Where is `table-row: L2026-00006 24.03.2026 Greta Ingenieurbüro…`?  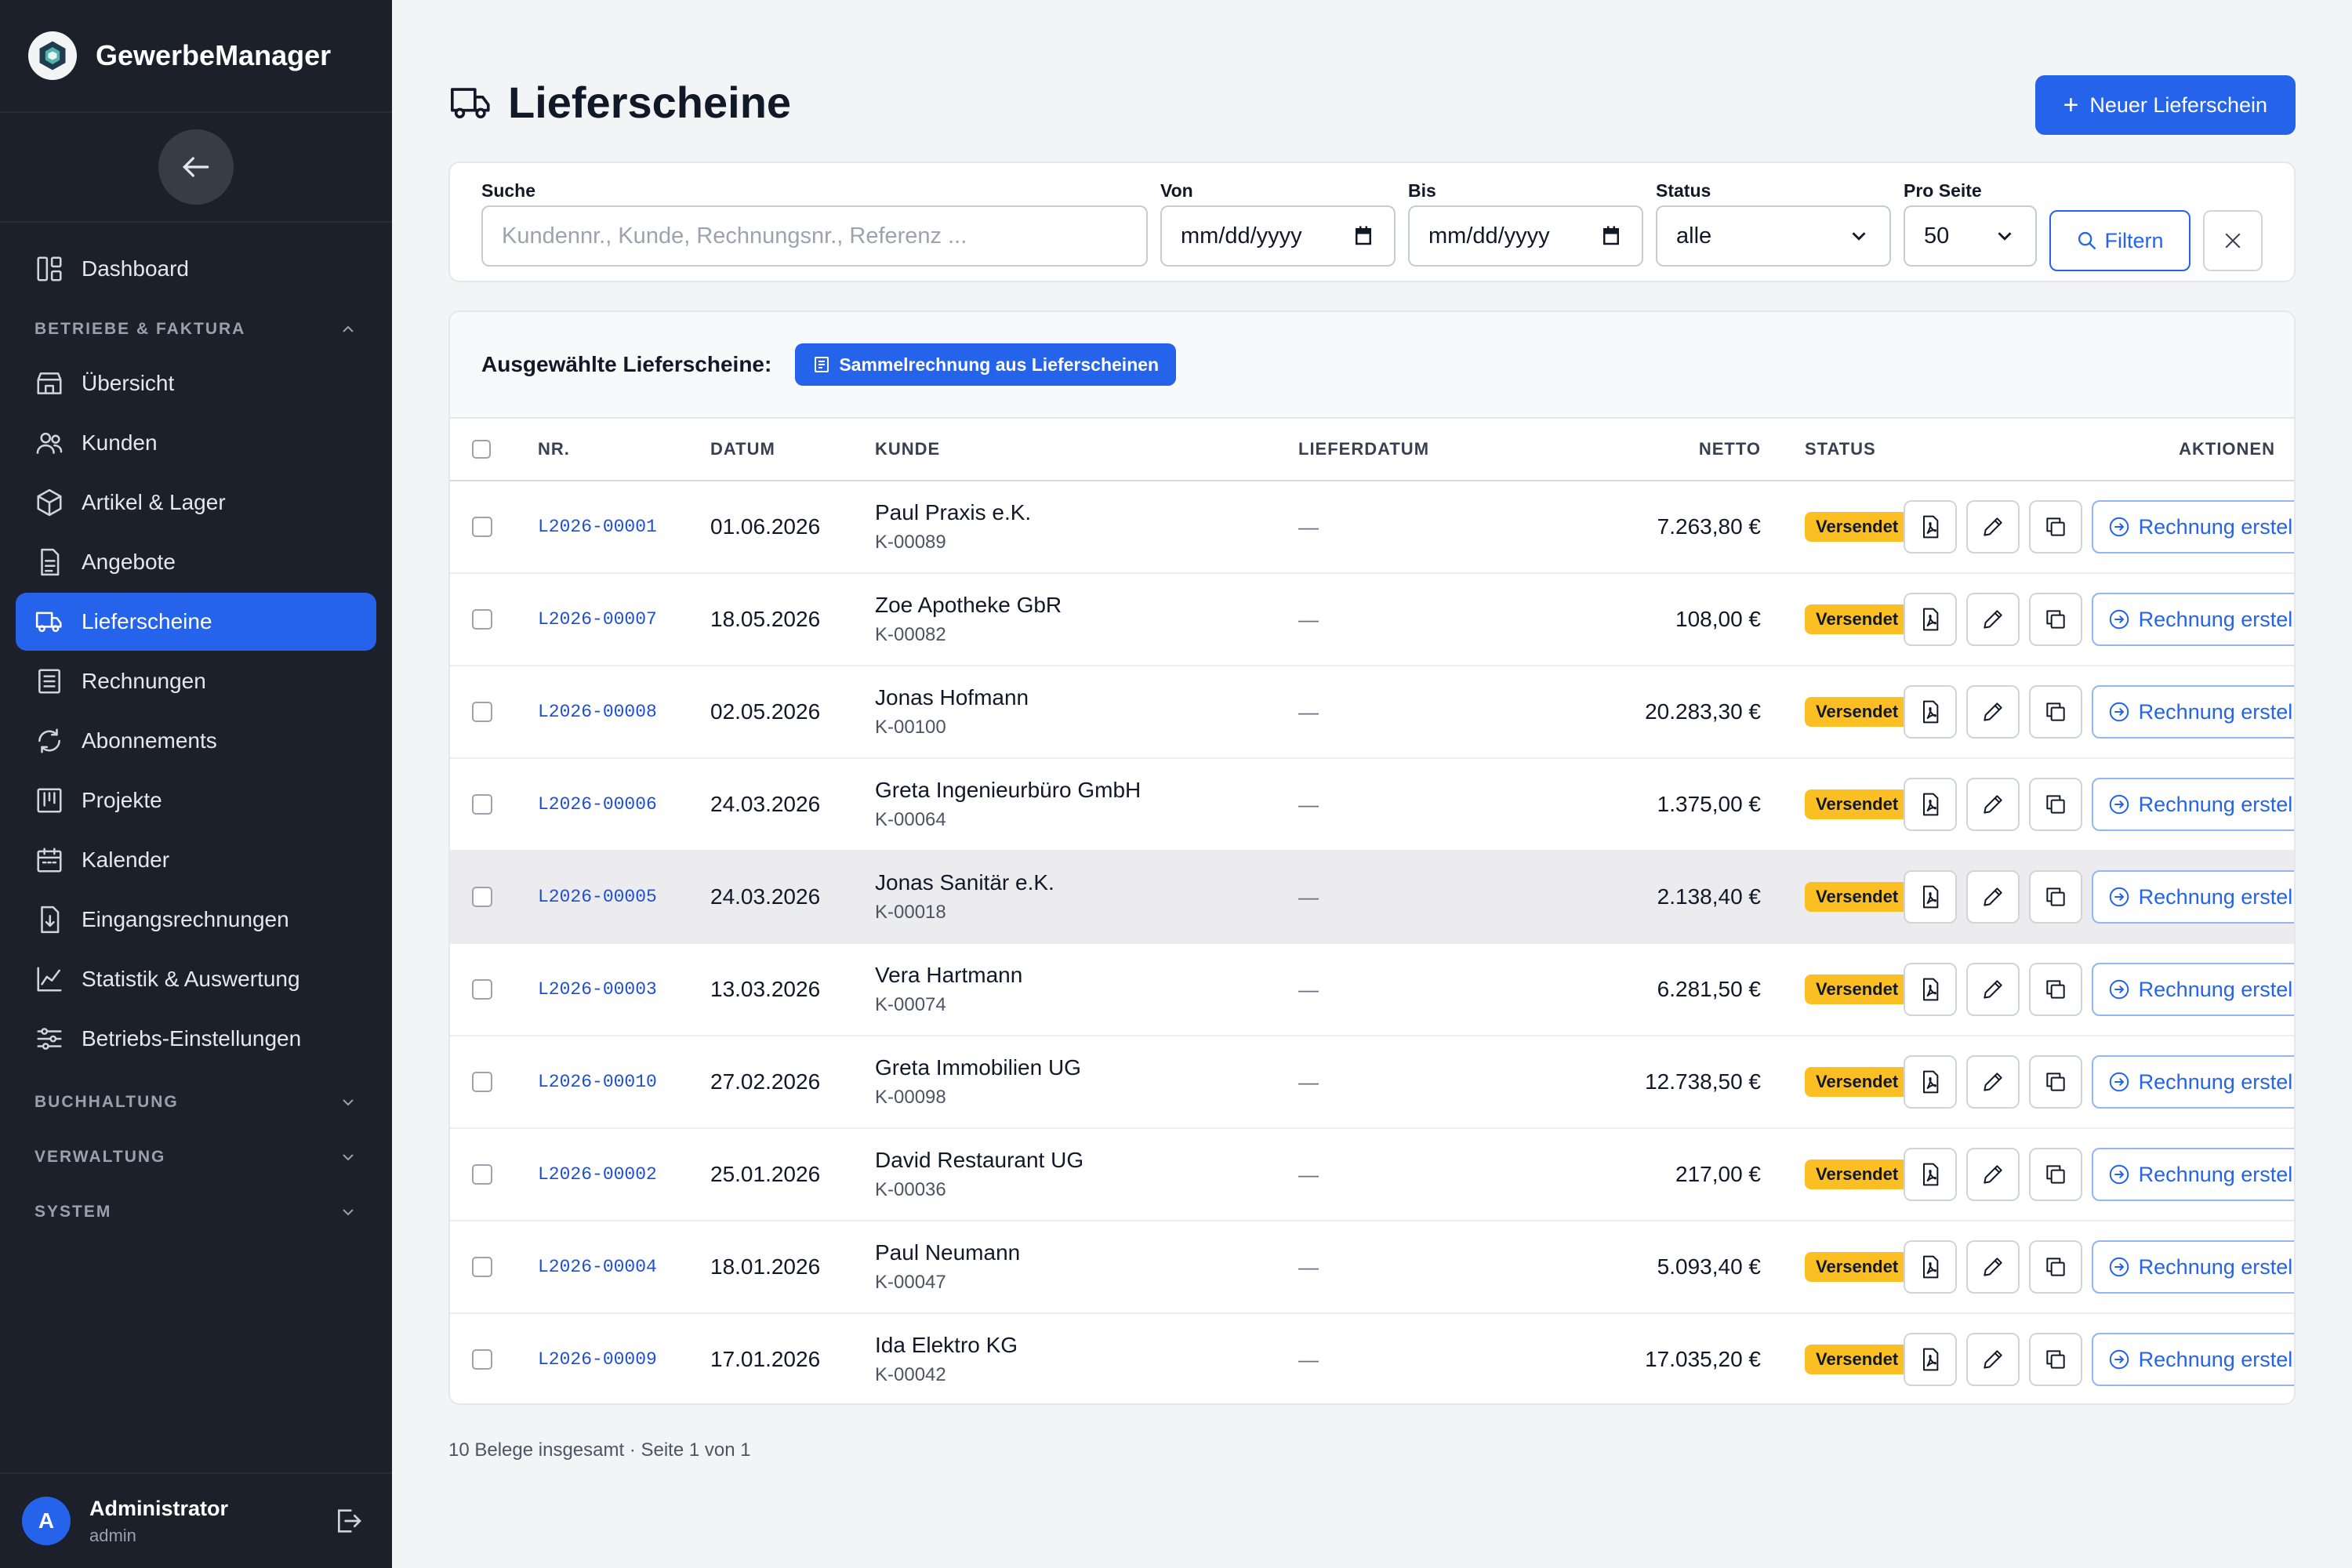 table-row: L2026-00006 24.03.2026 Greta Ingenieurbüro… is located at coordinates (1372, 805).